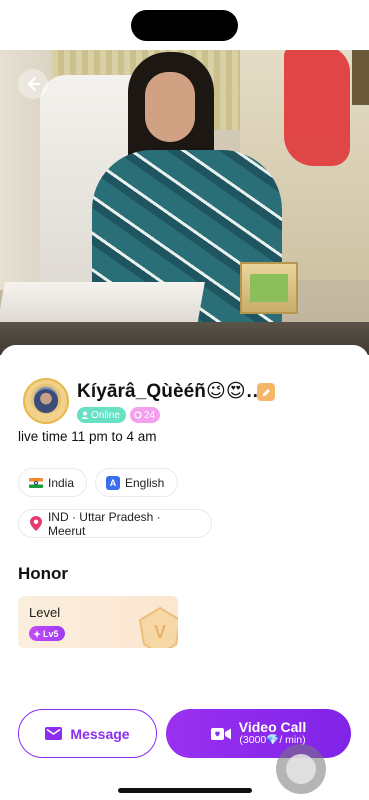  I want to click on redaction-mark, so click(317, 108).